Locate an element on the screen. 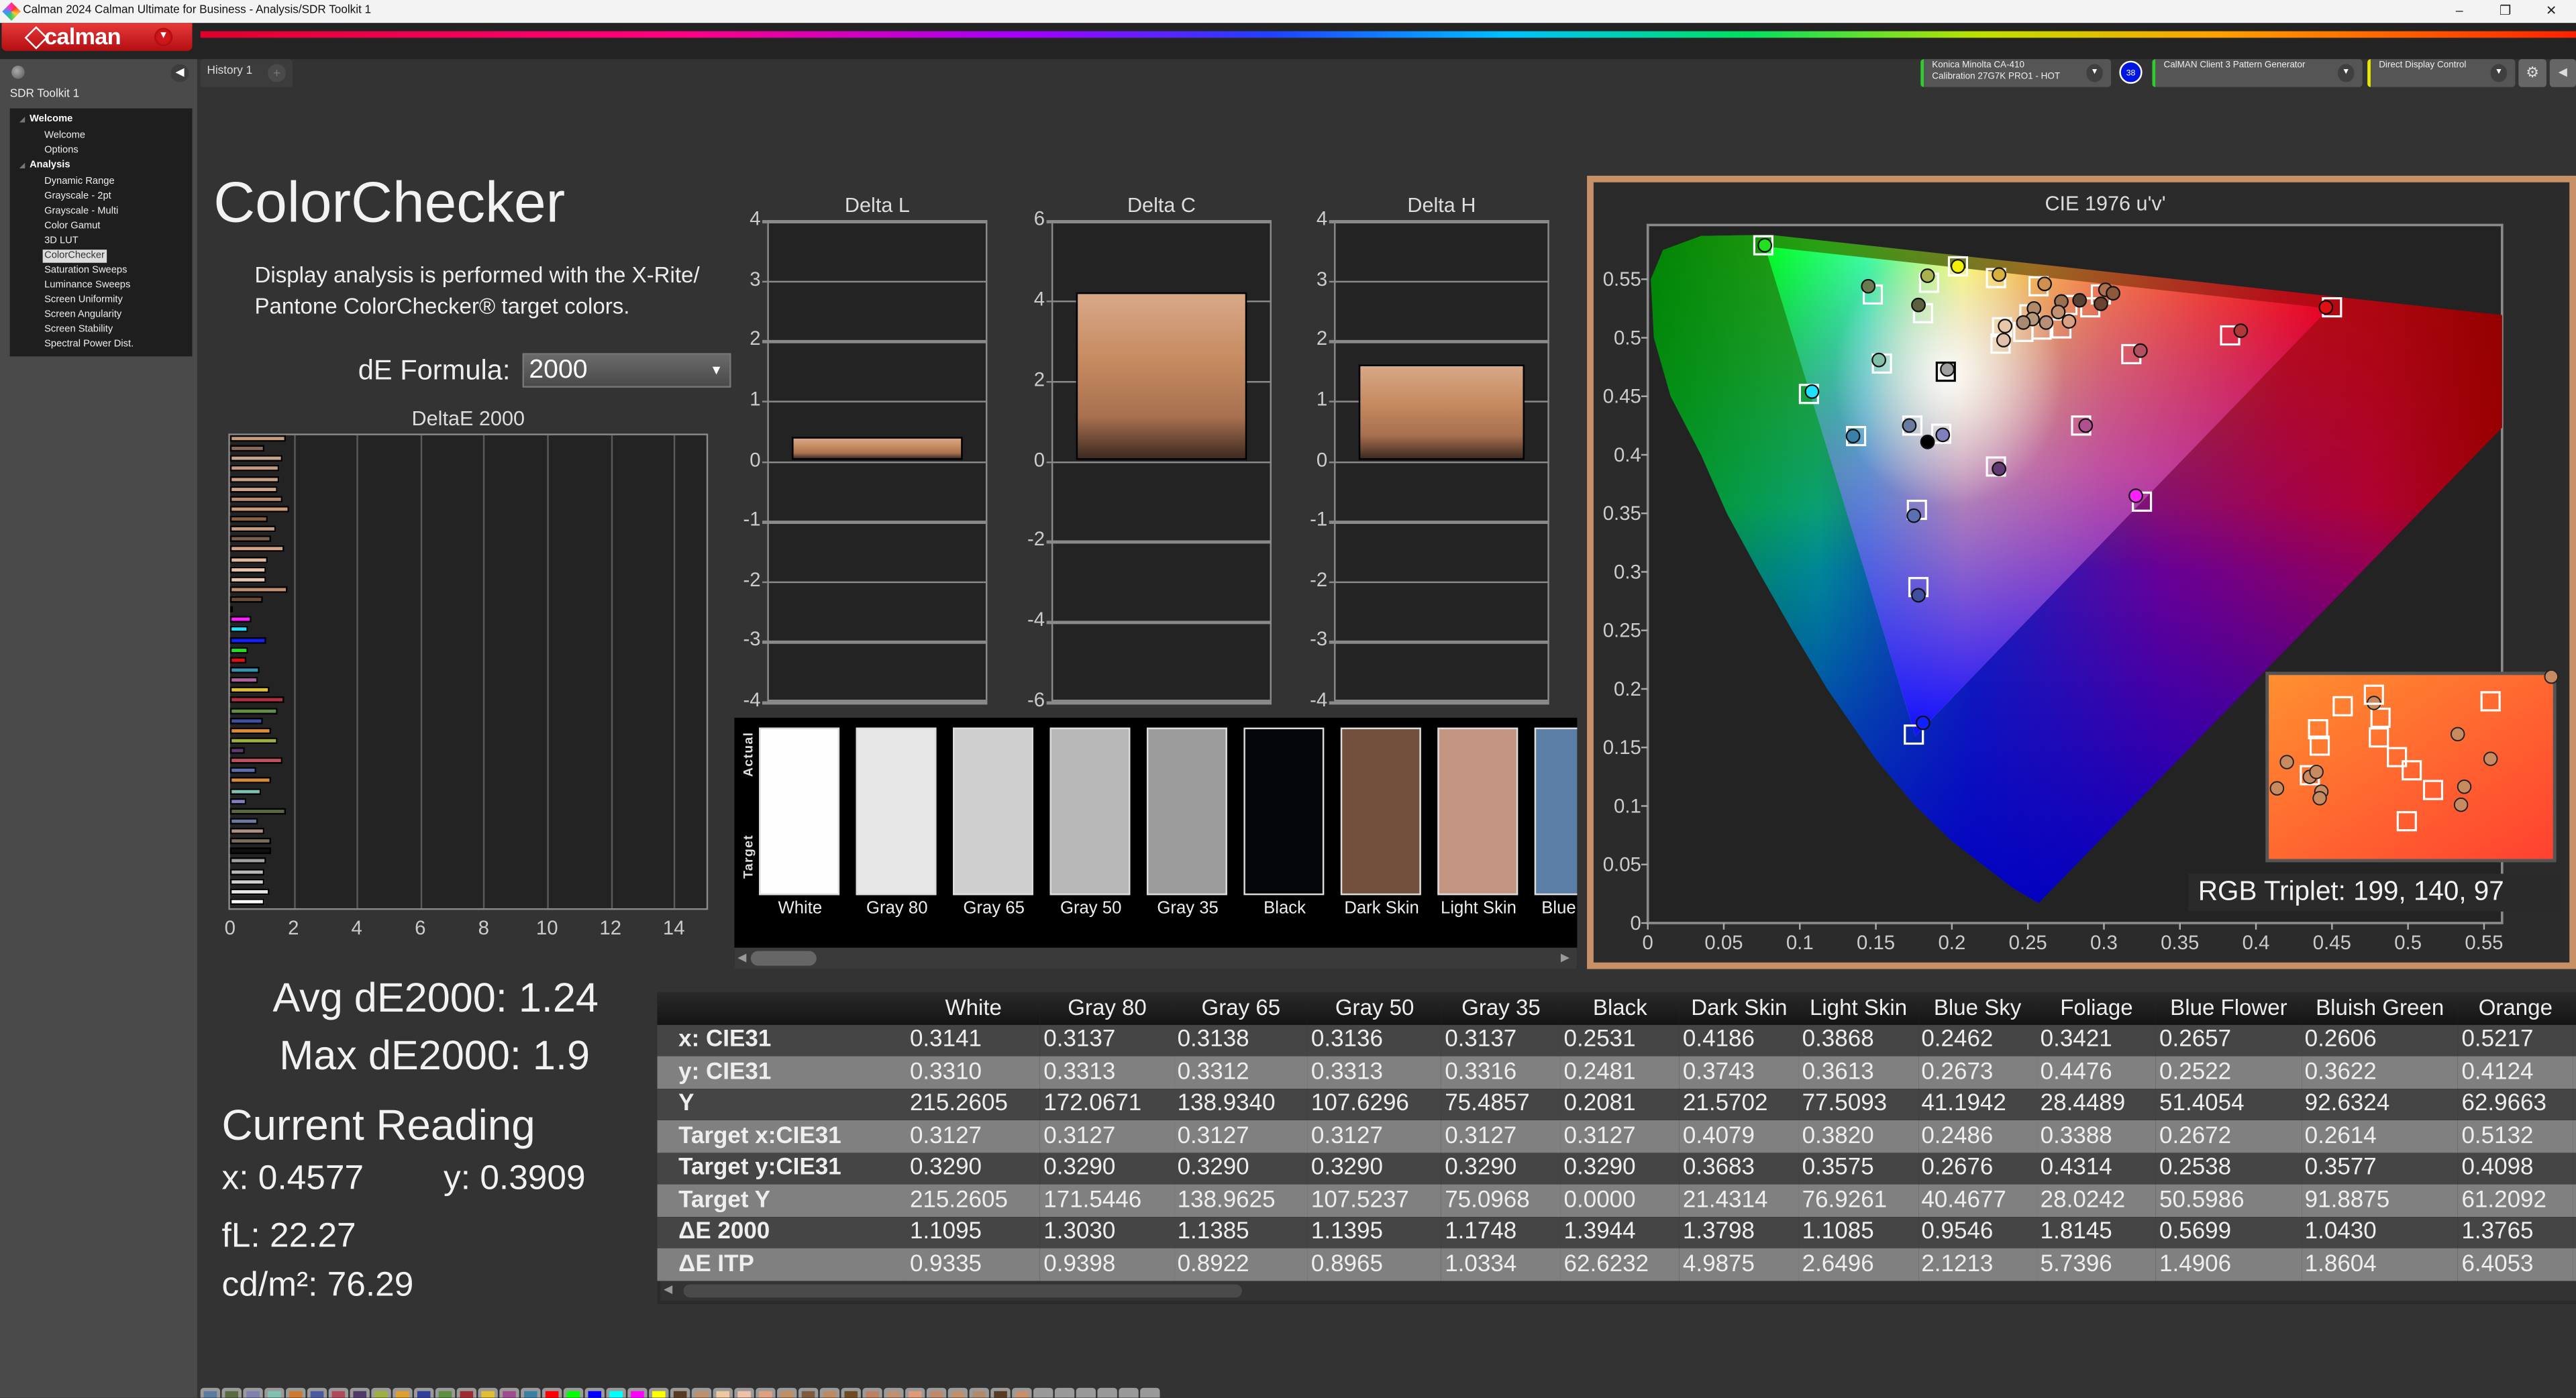 The height and width of the screenshot is (1398, 2576). sidebar-item-welcome: Welcome is located at coordinates (65, 136).